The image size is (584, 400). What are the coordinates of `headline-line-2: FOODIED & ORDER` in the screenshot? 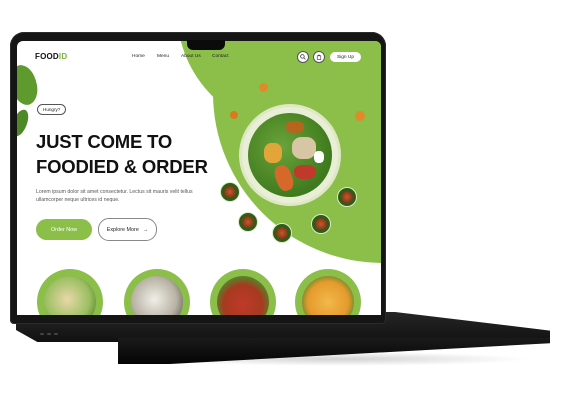 It's located at (122, 166).